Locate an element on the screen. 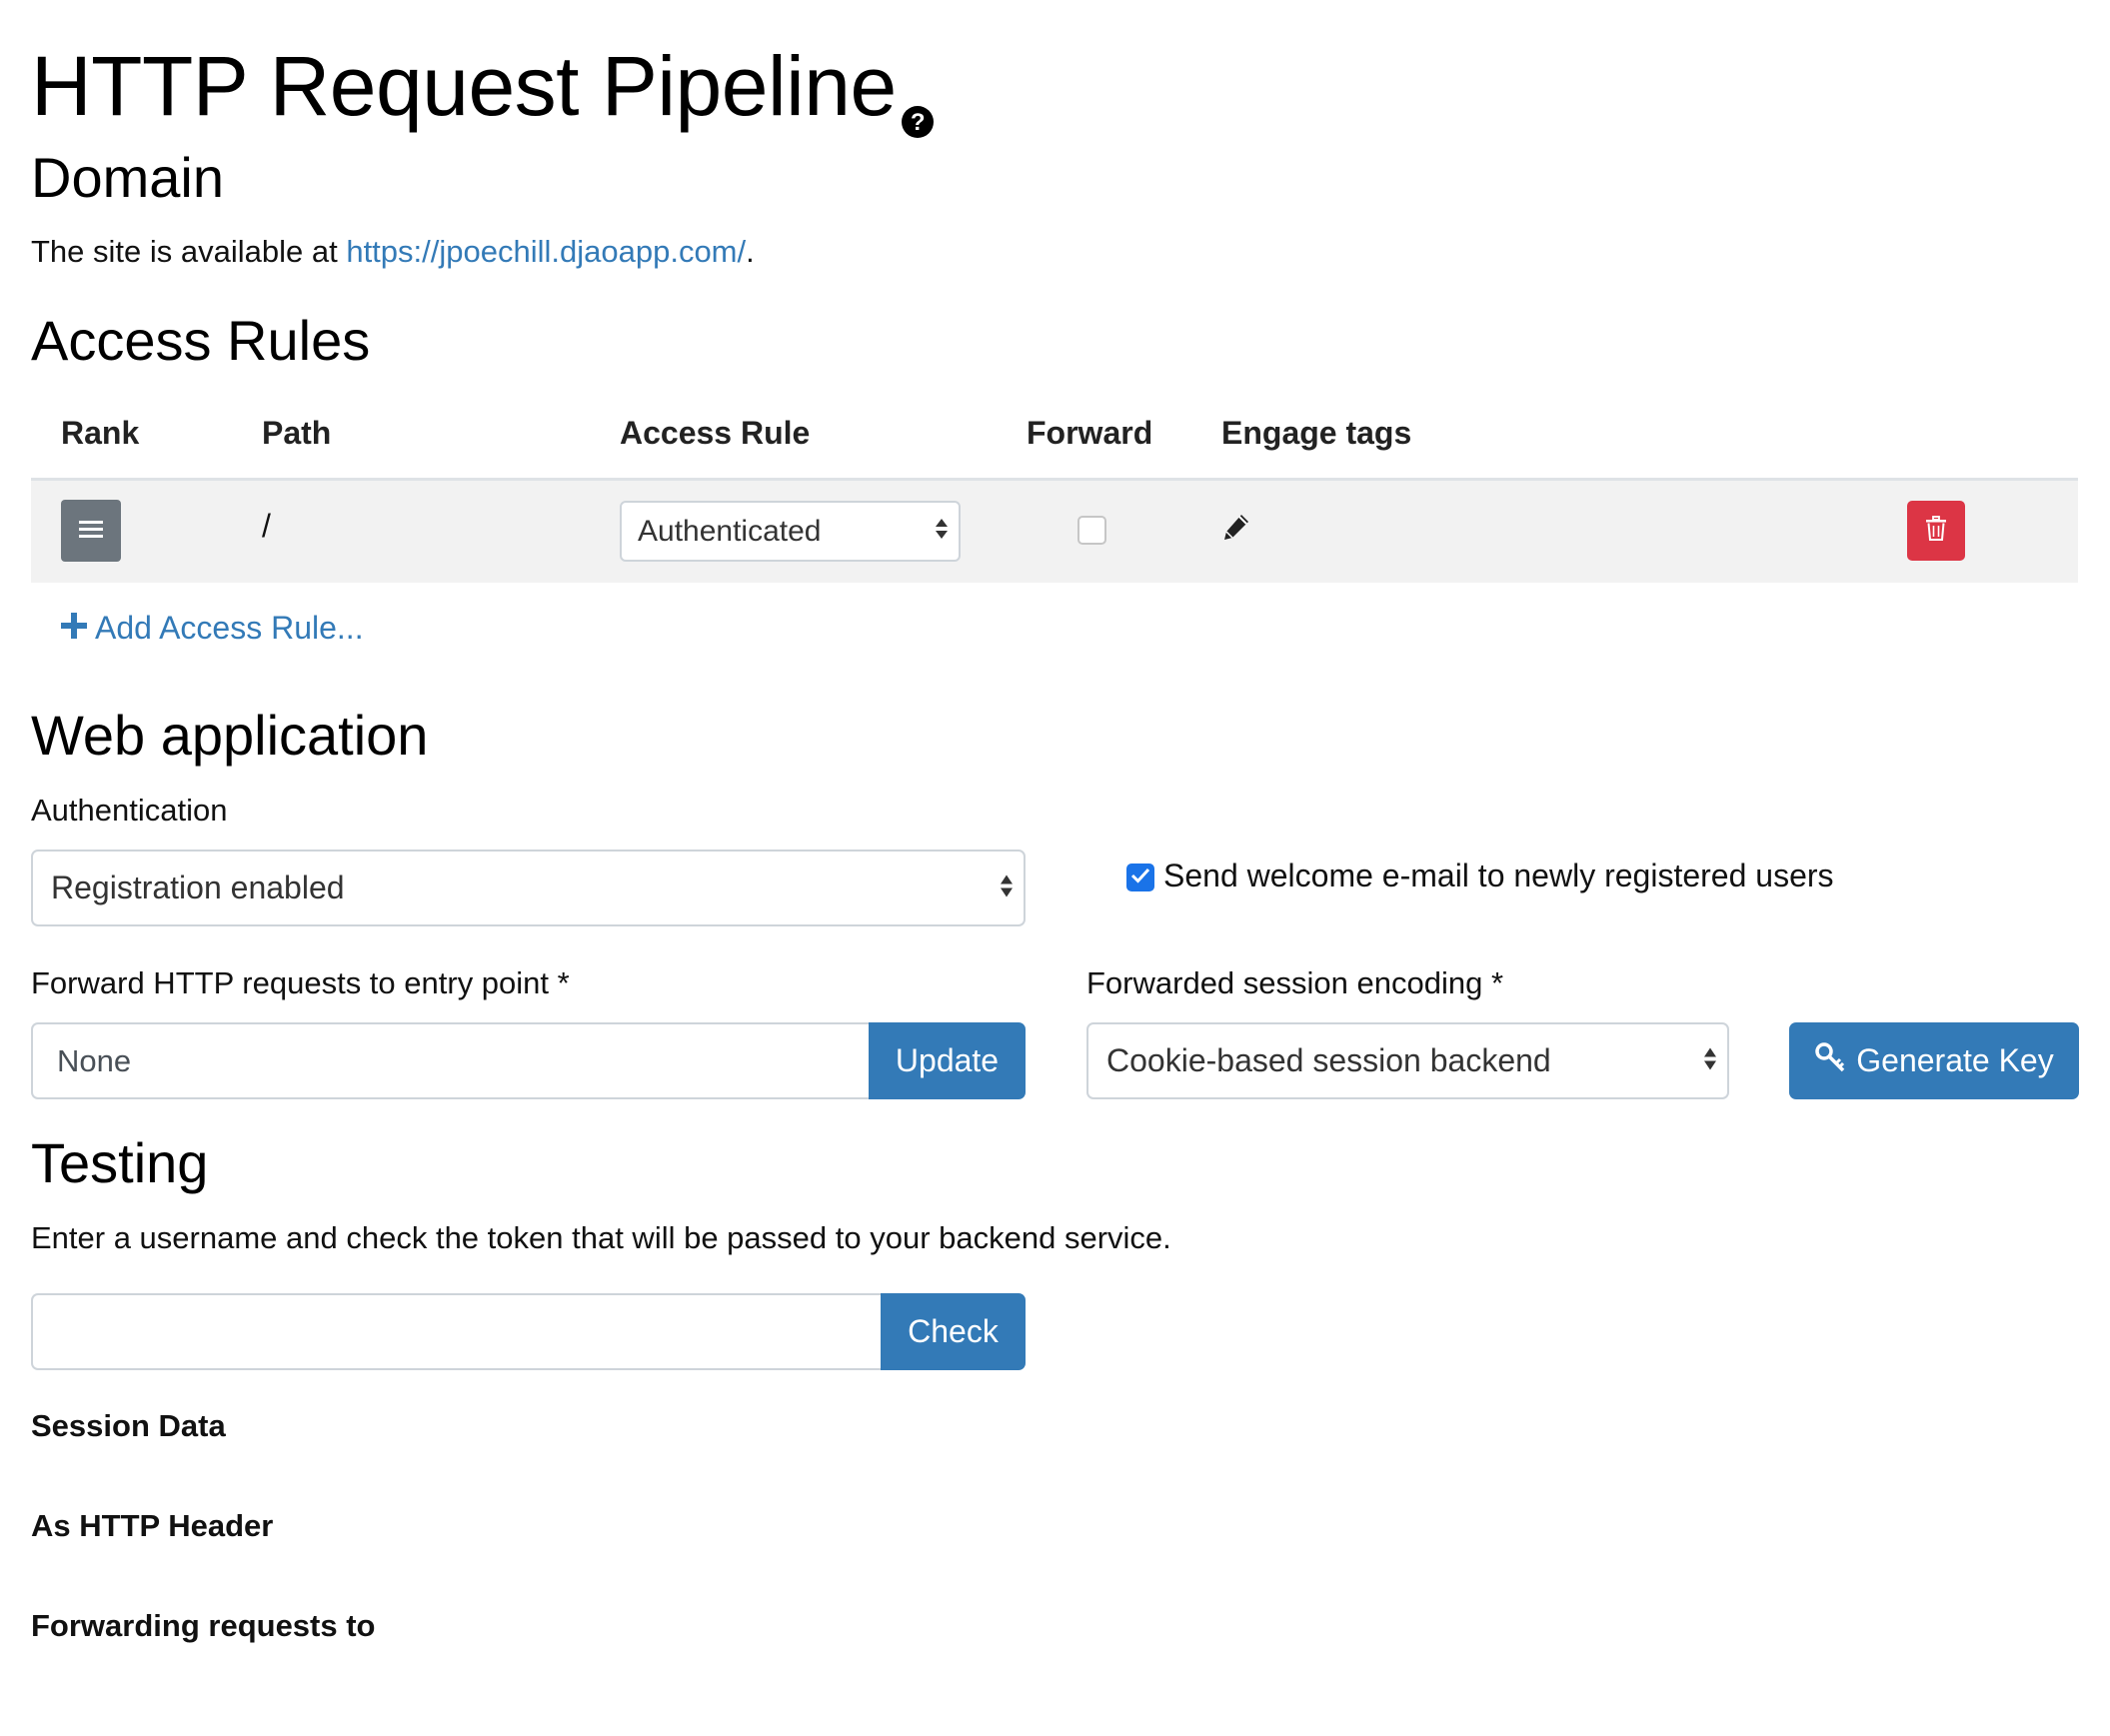 Image resolution: width=2110 pixels, height=1736 pixels. drag-handle-icon is located at coordinates (91, 531).